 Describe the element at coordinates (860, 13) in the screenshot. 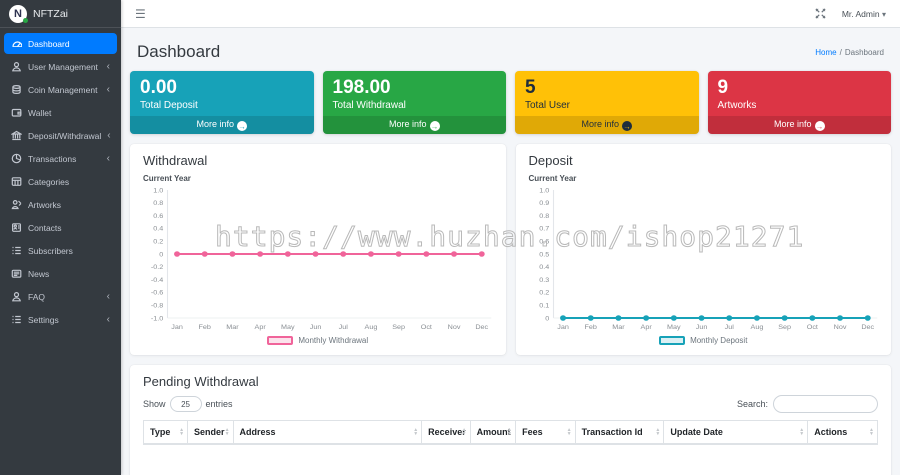

I see `user-menu-label: Mr. Admin` at that location.